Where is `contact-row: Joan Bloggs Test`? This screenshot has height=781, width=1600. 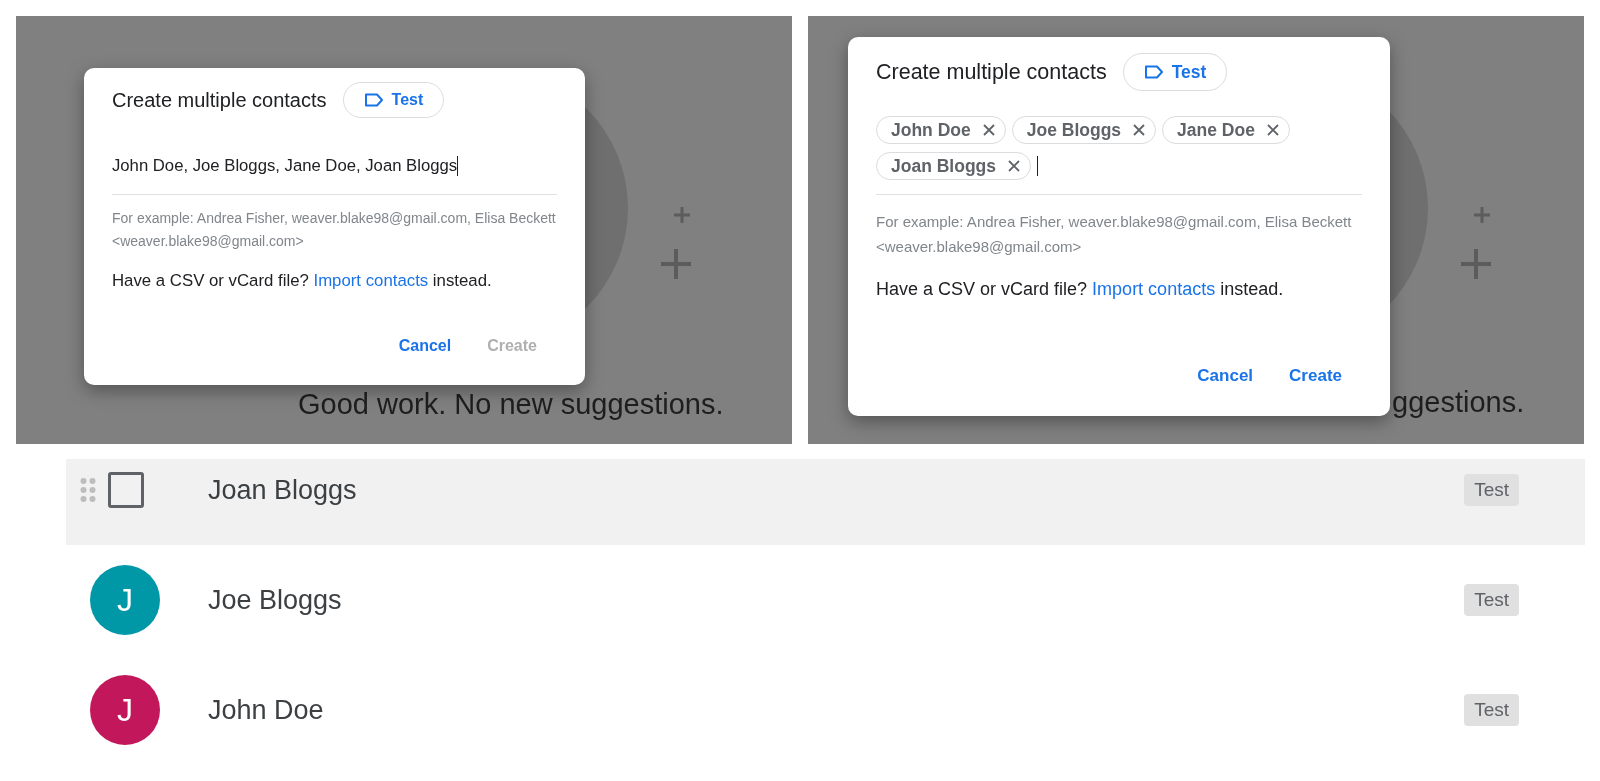 contact-row: Joan Bloggs Test is located at coordinates (825, 502).